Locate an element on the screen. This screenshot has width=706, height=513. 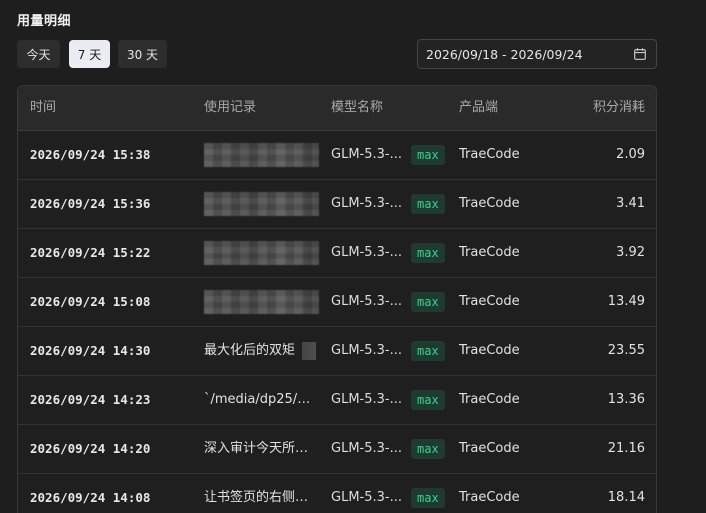
row-record: 最大化后的双矩 is located at coordinates (250, 350).